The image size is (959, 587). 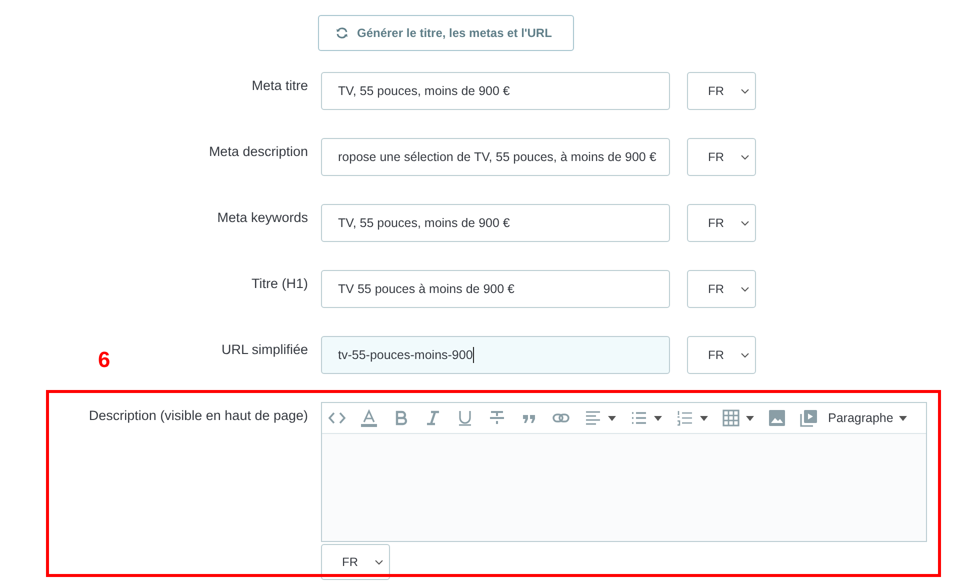 What do you see at coordinates (639, 418) in the screenshot?
I see `bullets-icon` at bounding box center [639, 418].